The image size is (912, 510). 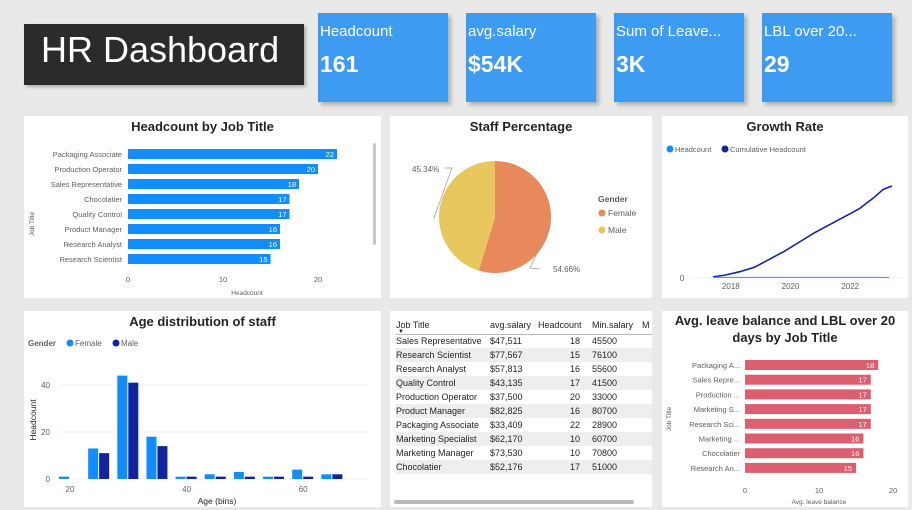 I want to click on bar-category-label: Sales Representative, so click(x=86, y=184).